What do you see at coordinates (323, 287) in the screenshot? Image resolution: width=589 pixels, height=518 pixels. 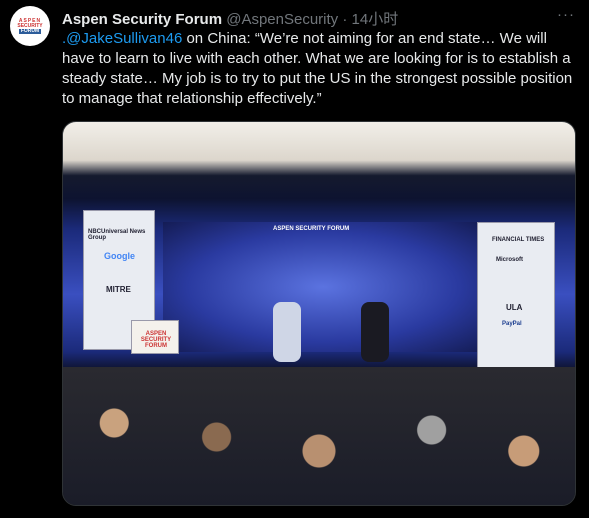 I see `stage-backdrop: ASPEN SECURITY FORUM` at bounding box center [323, 287].